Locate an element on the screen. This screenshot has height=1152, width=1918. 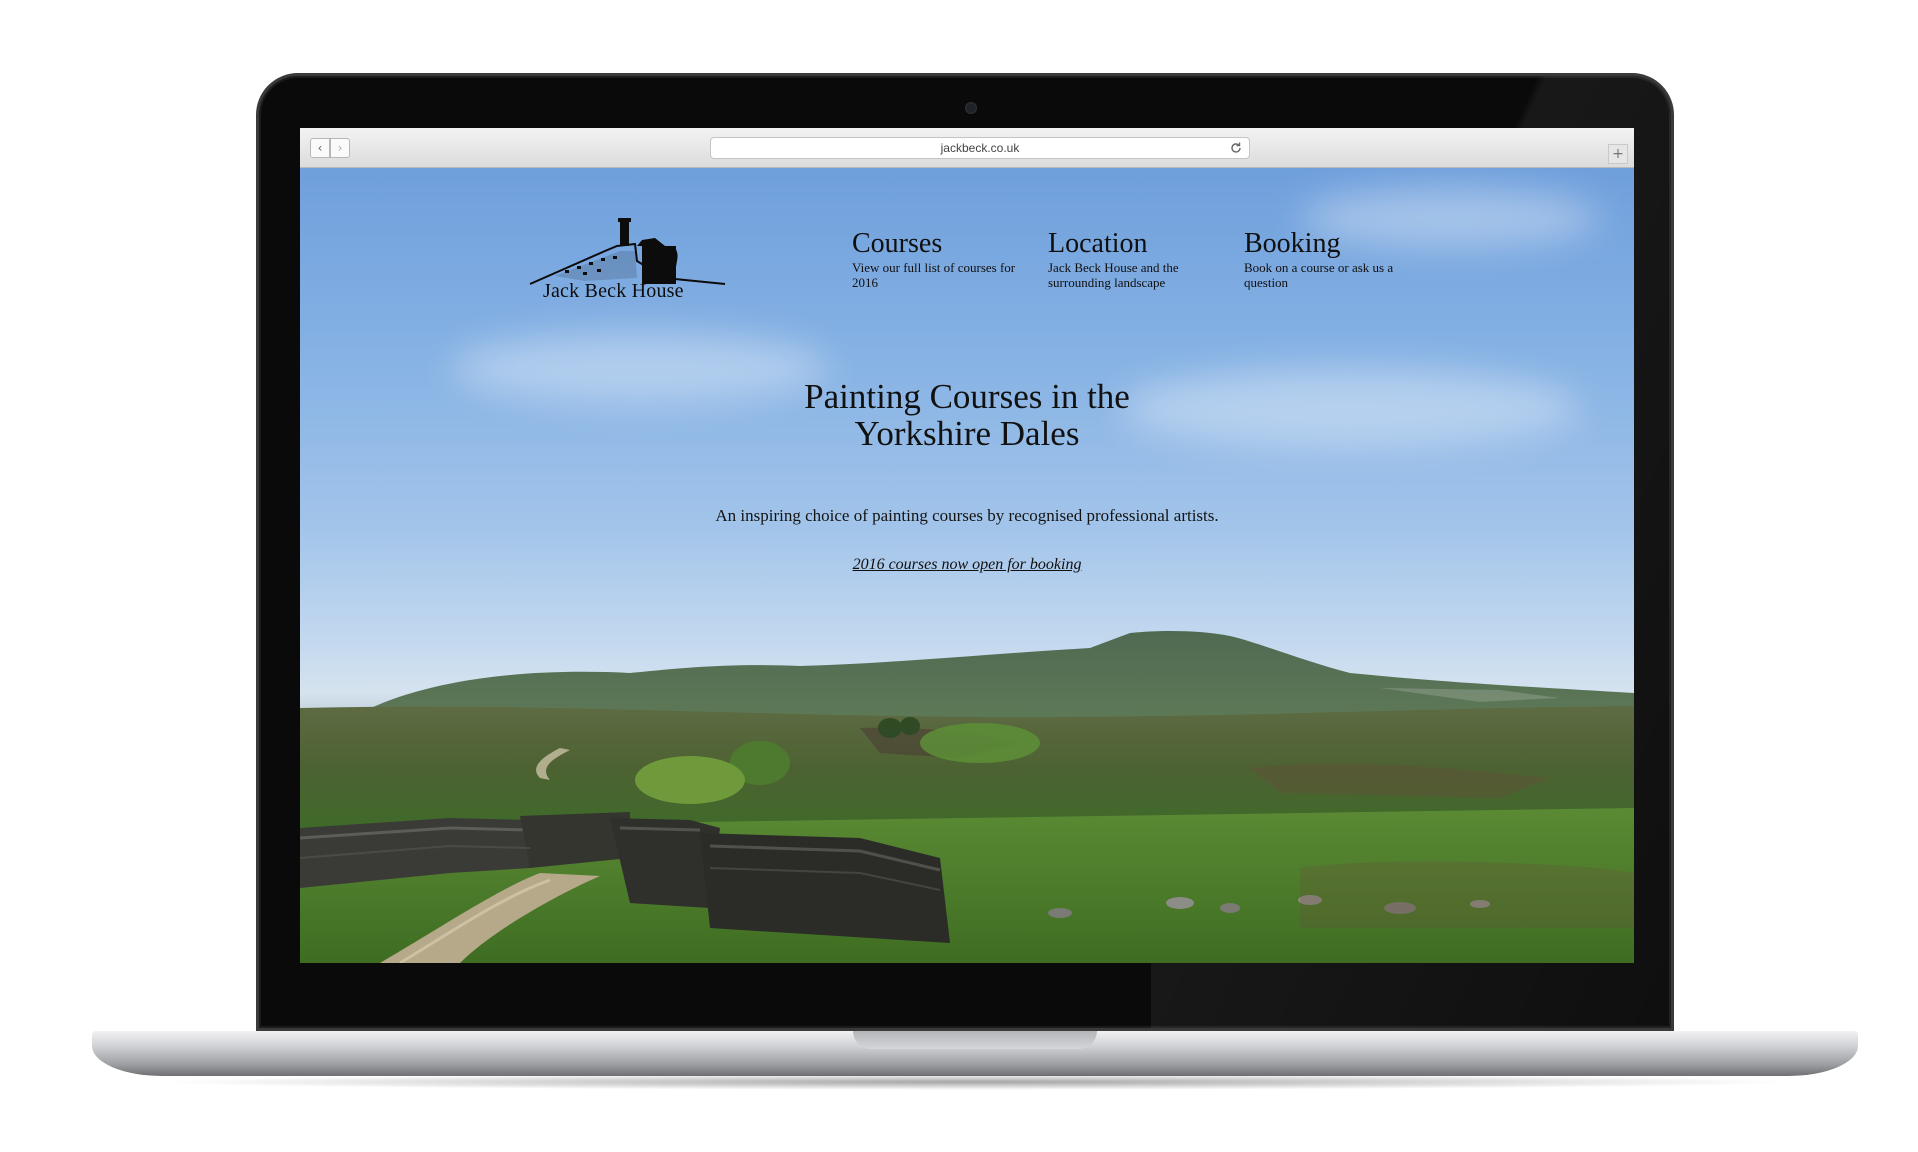
browser-toolbar: ‹ › jackbeck.co.uk + is located at coordinates (967, 148).